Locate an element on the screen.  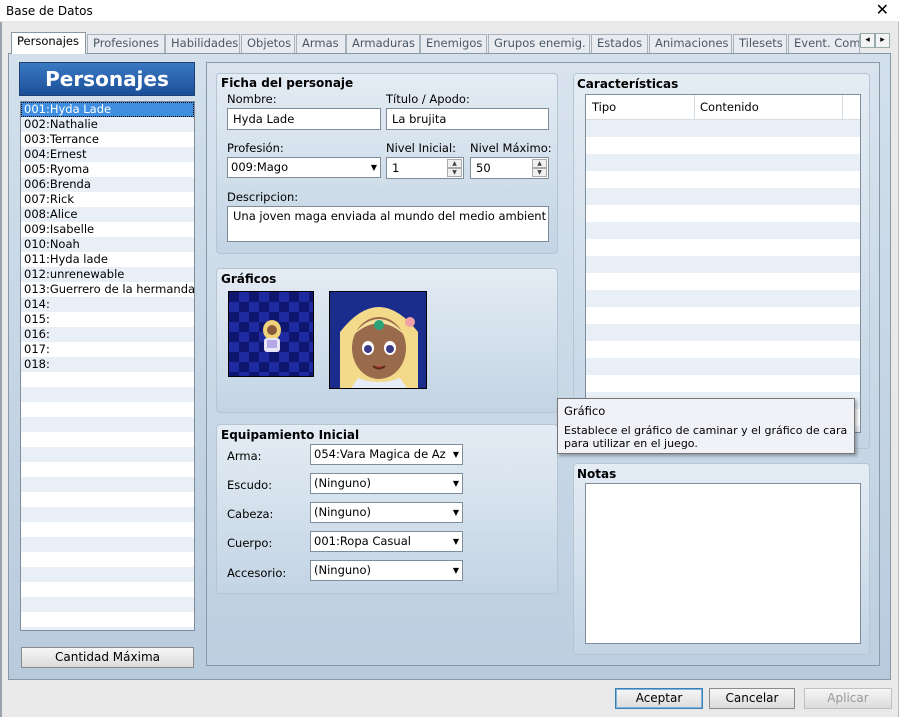
tab-grupos-enemig: Grupos enemig. is located at coordinates (539, 43).